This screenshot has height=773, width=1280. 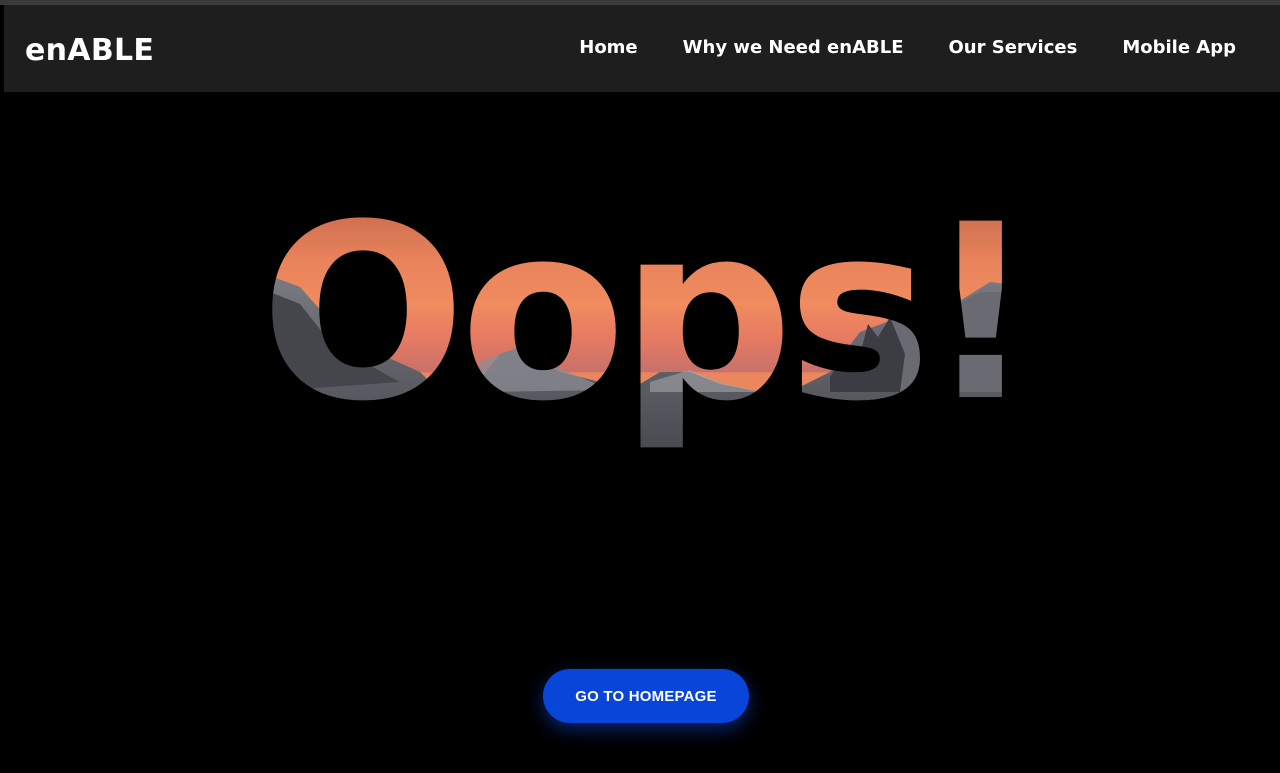 I want to click on nav-our-services: Our Services, so click(x=1013, y=48).